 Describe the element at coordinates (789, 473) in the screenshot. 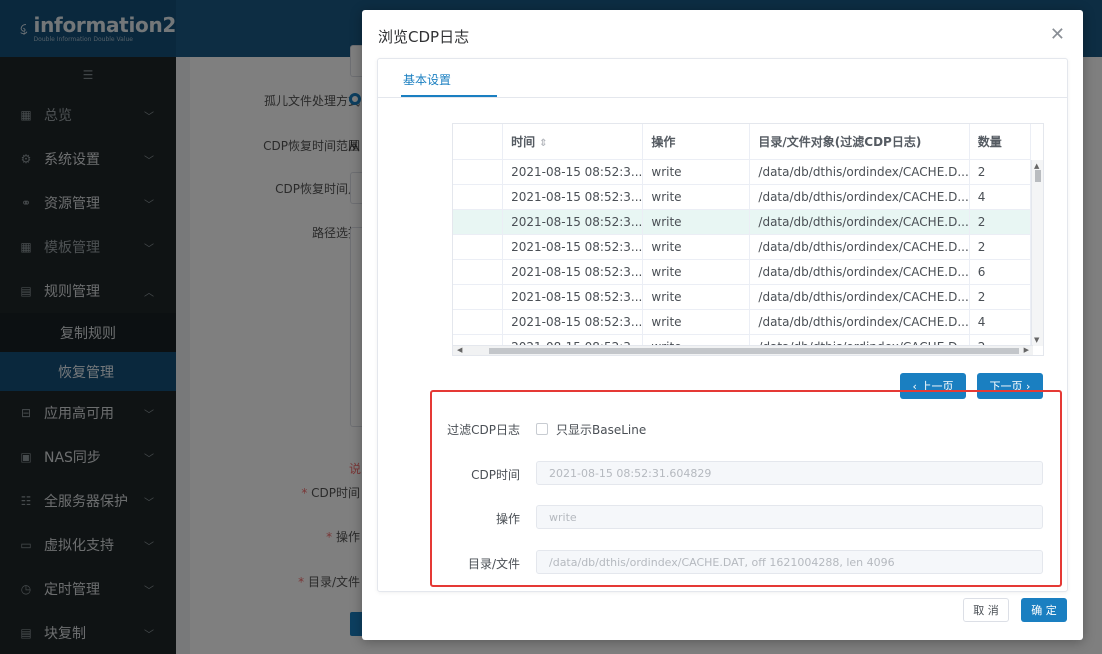

I see `cdp-time-field: 2021-08-15 08:52:31.604829` at that location.